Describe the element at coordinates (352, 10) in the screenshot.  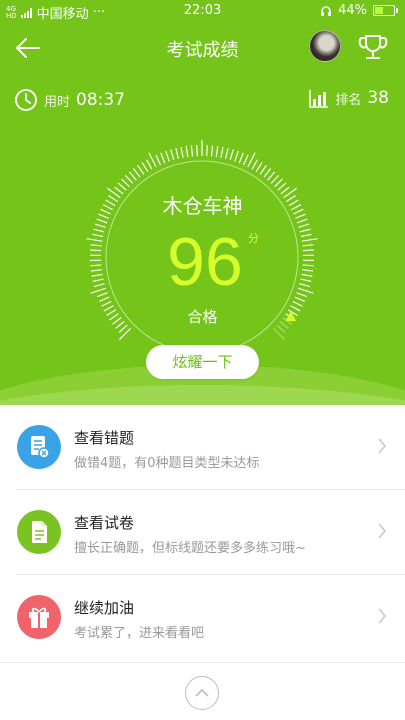
I see `battery-percent: 44%` at that location.